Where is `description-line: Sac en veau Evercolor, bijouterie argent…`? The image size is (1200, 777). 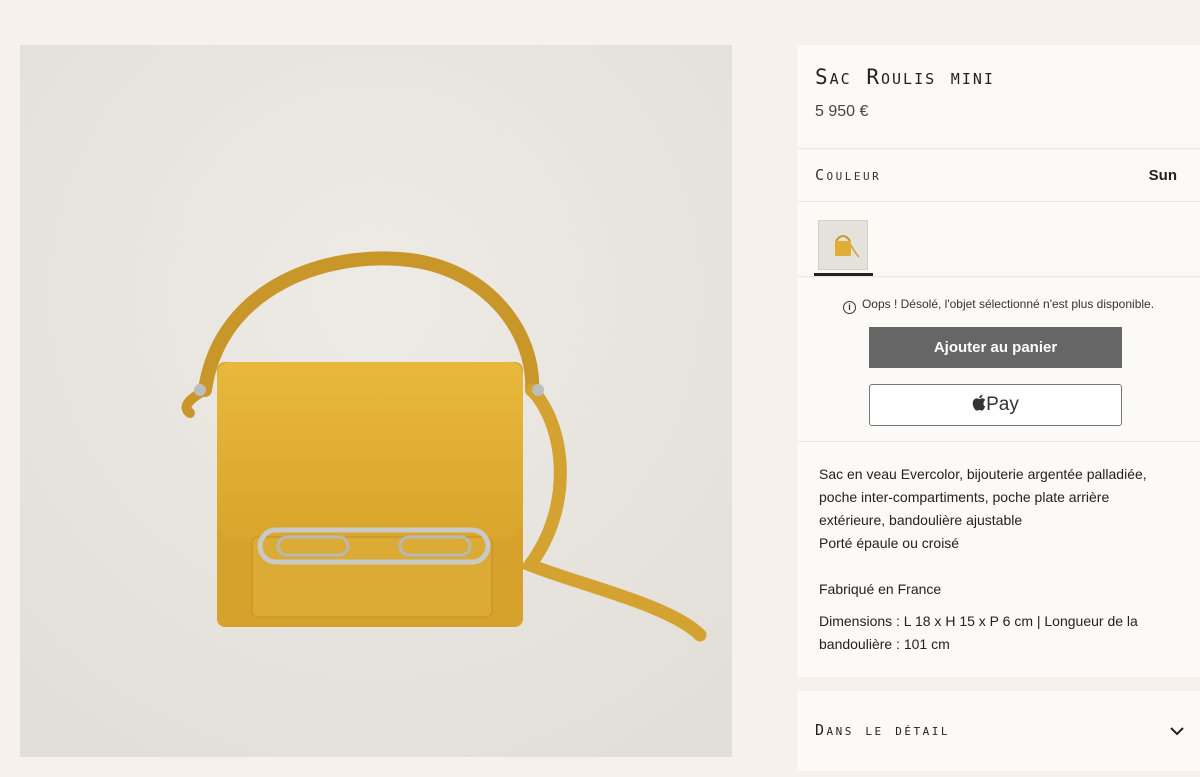 description-line: Sac en veau Evercolor, bijouterie argent… is located at coordinates (983, 474).